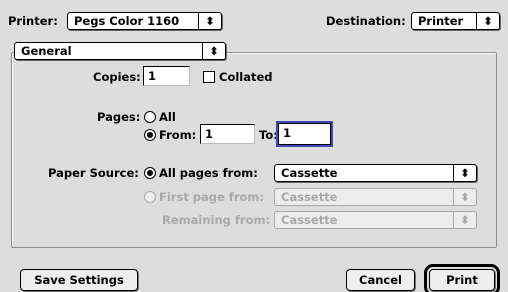 This screenshot has width=508, height=292. I want to click on pages-from-label: From:, so click(178, 135).